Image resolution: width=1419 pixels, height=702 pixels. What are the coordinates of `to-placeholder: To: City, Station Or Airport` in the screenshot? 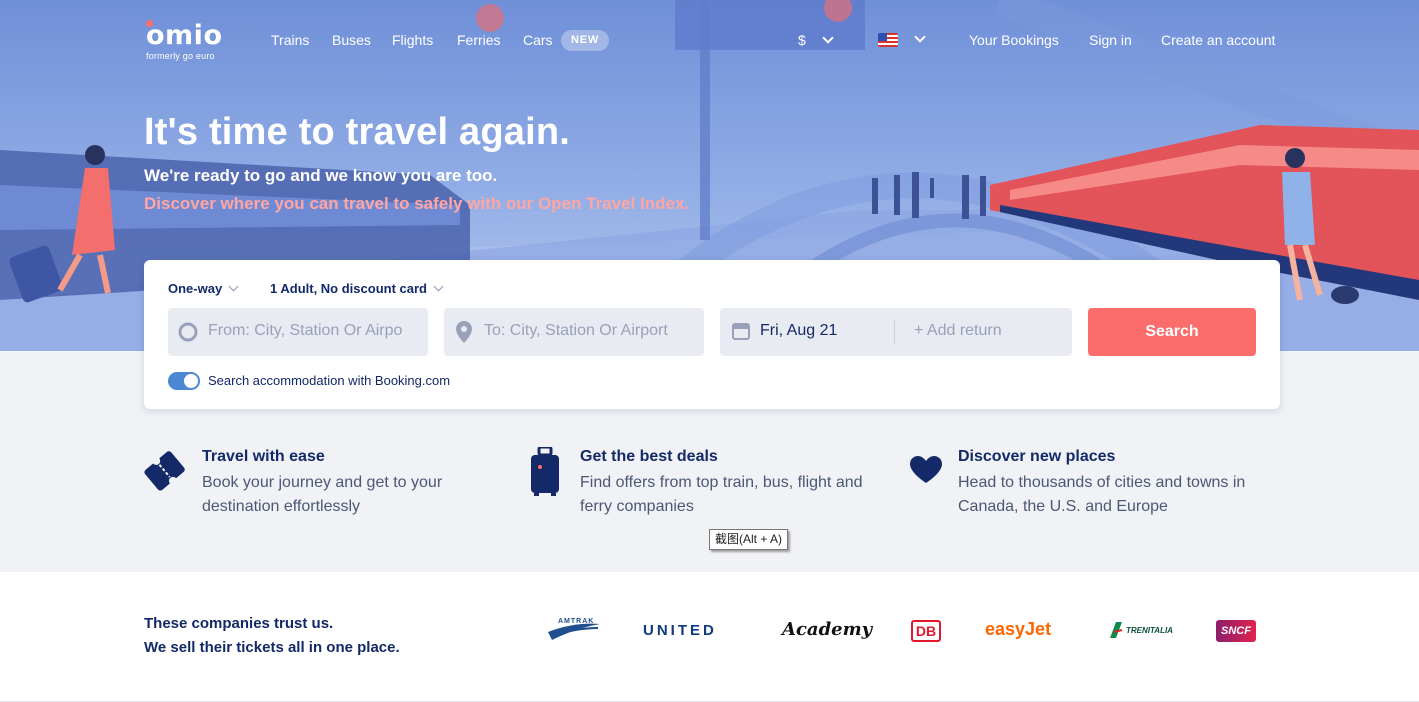 It's located at (576, 330).